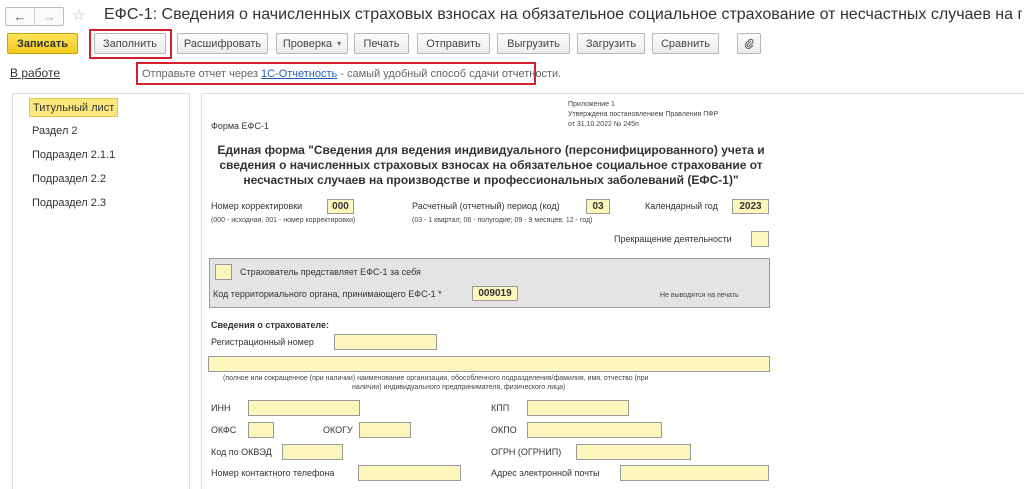 This screenshot has width=1024, height=489. What do you see at coordinates (240, 126) in the screenshot?
I see `form-code: Форма ЕФС-1` at bounding box center [240, 126].